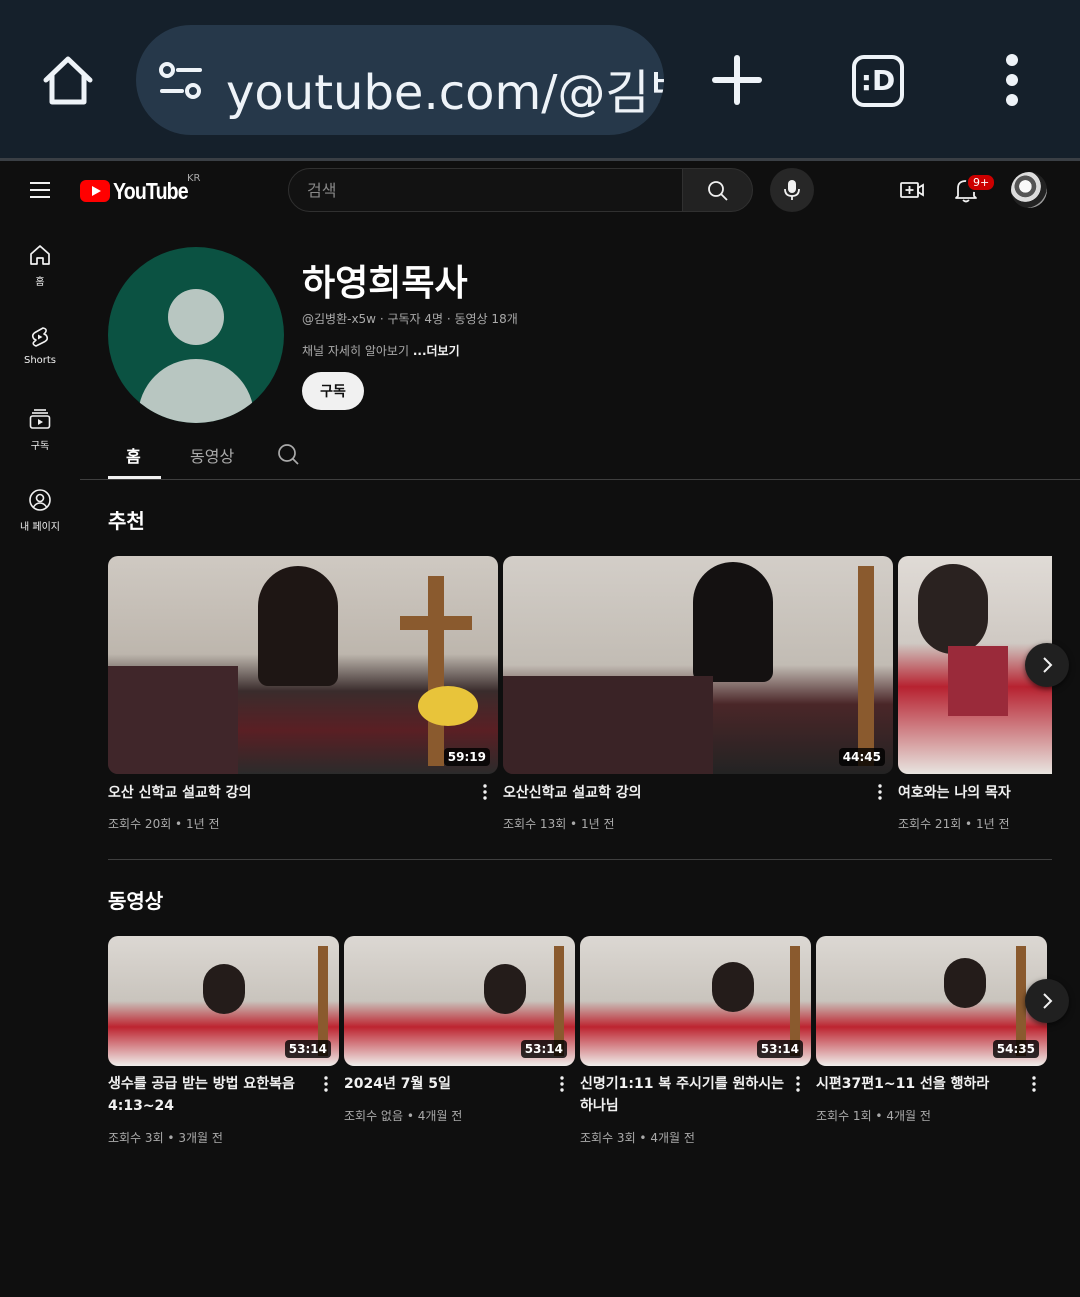 The image size is (1080, 1297). What do you see at coordinates (355, 351) in the screenshot?
I see `channel-description-text: 채널 자세히 알아보기` at bounding box center [355, 351].